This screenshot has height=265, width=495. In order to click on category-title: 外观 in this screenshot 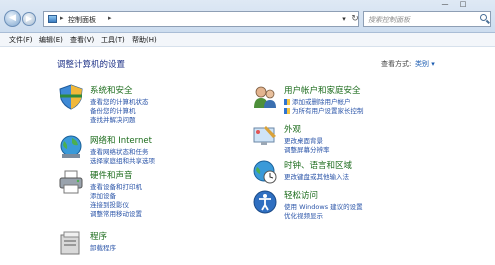, I will do `click(292, 129)`.